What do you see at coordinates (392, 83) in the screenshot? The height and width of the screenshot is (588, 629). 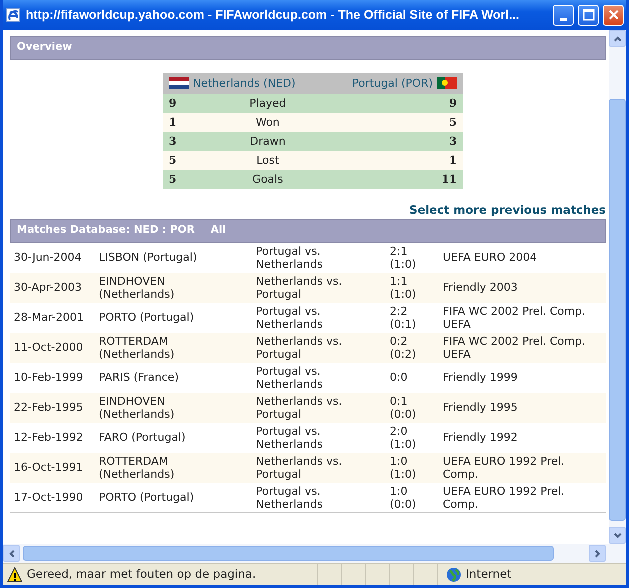 I see `team-name: Portugal (POR)` at bounding box center [392, 83].